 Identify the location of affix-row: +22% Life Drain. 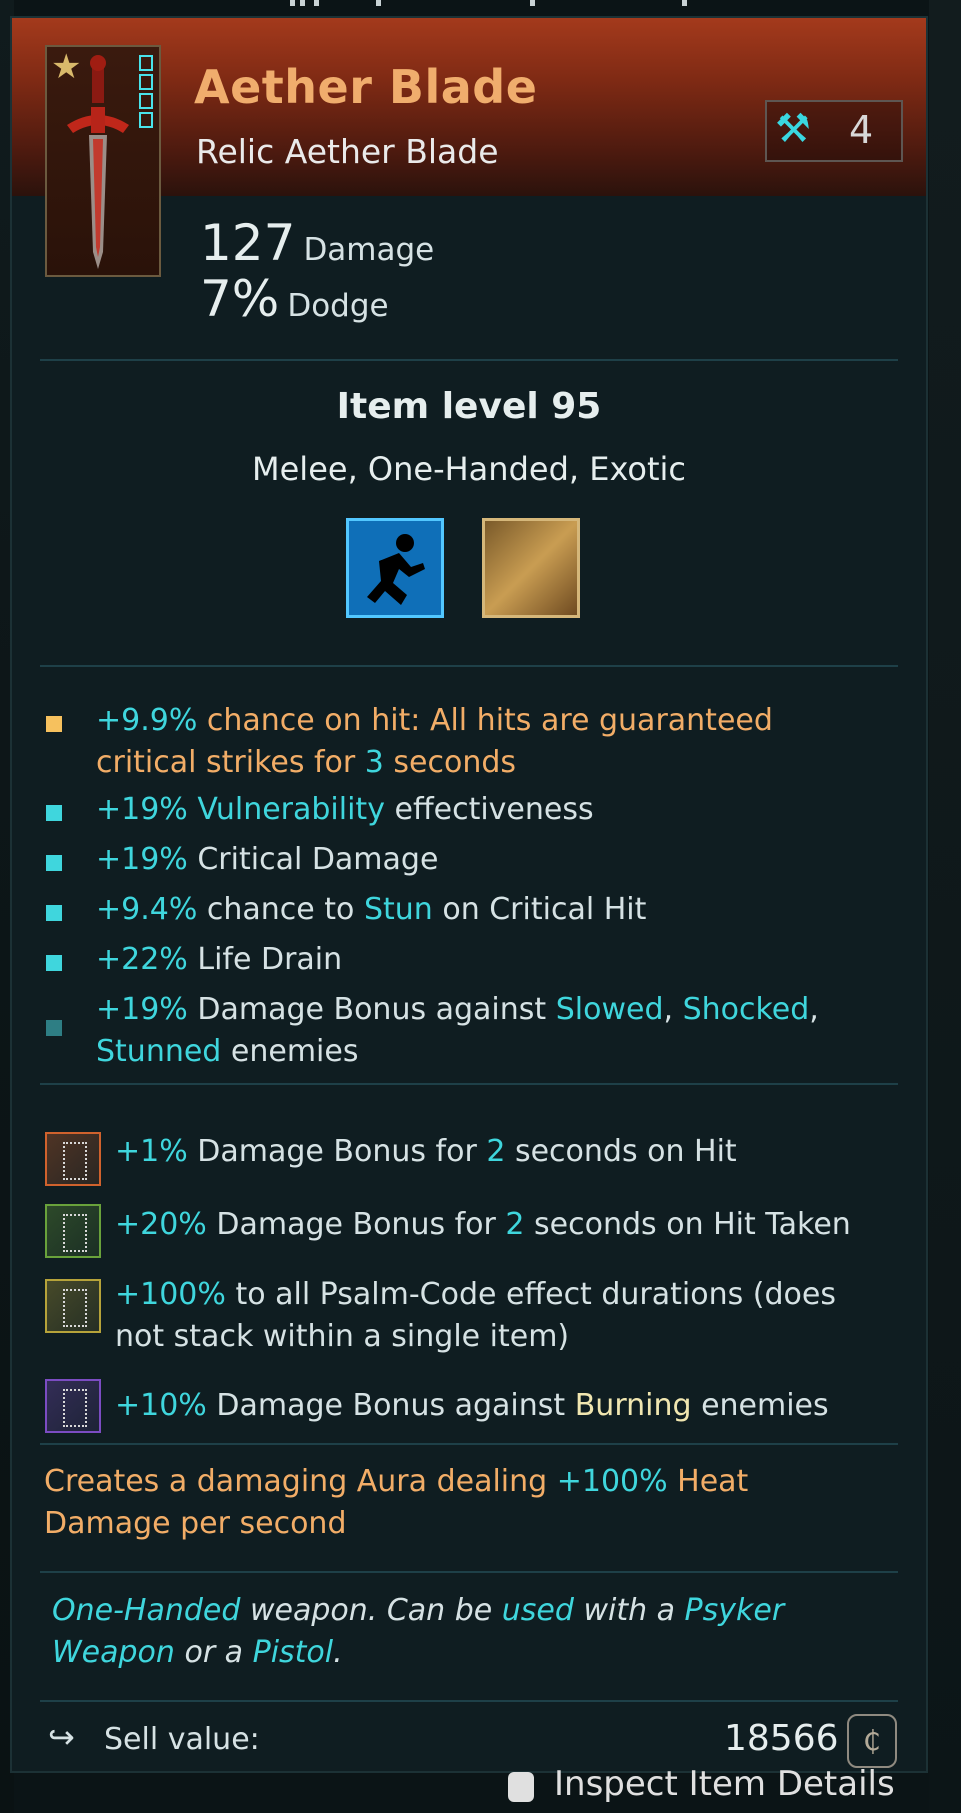
(219, 960).